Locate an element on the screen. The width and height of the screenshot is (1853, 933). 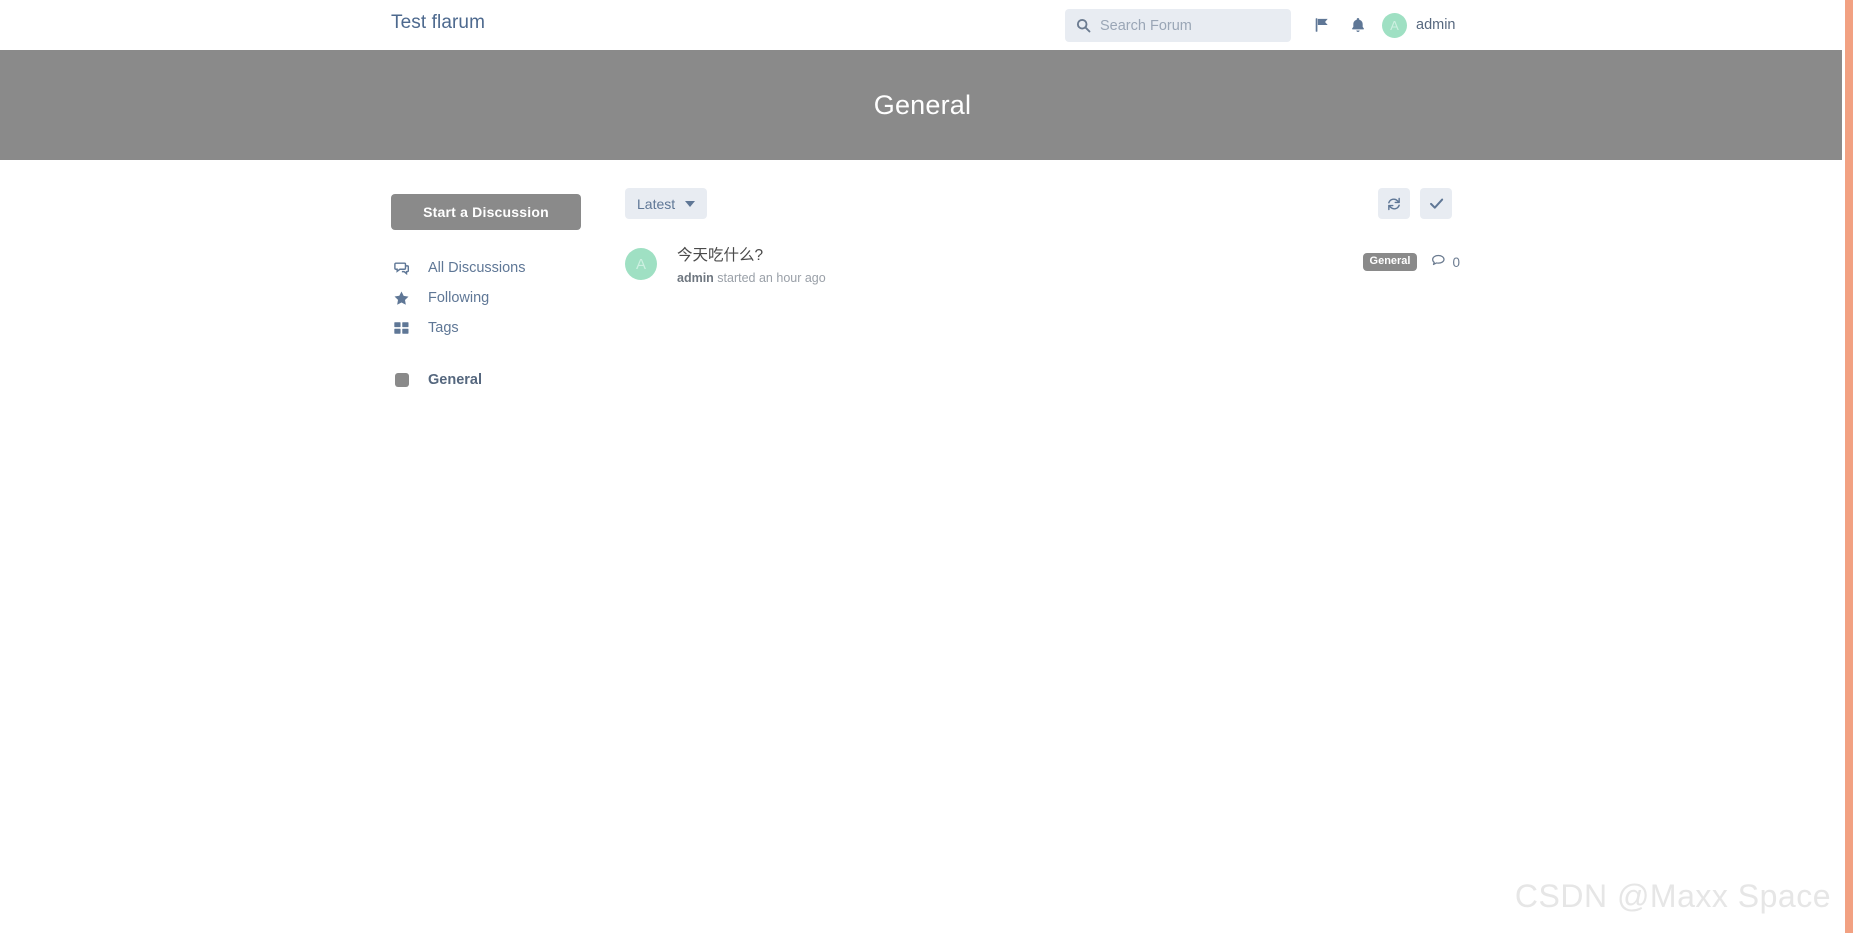
sort-dropdown: Latest is located at coordinates (666, 203).